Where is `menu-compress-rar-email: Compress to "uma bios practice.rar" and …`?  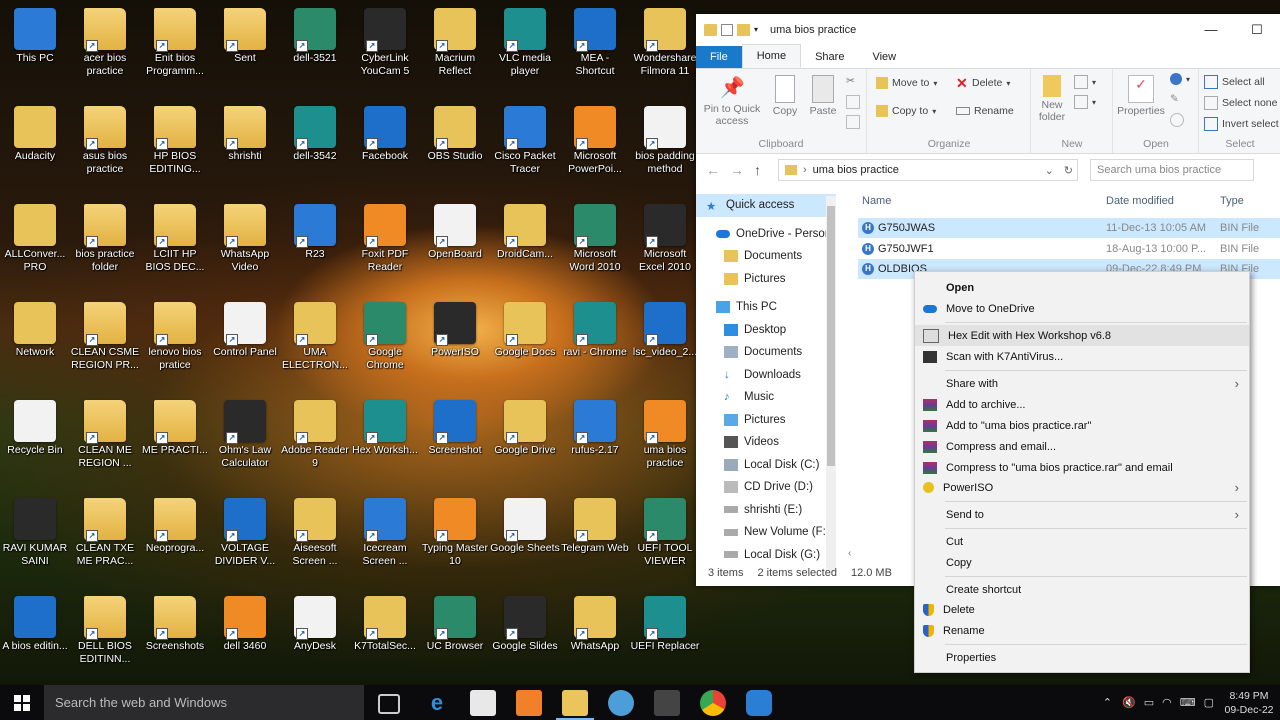 menu-compress-rar-email: Compress to "uma bios practice.rar" and … is located at coordinates (1082, 467).